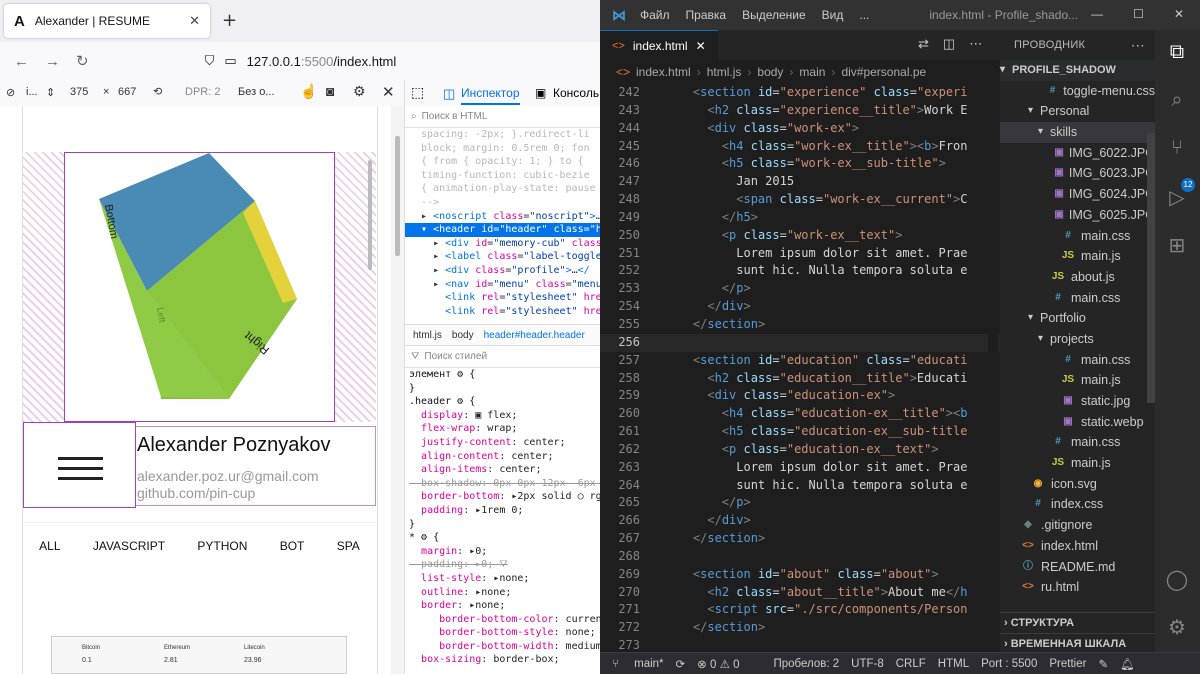 The height and width of the screenshot is (674, 1200). I want to click on outline-section: › СТРУКТУРА, so click(1077, 622).